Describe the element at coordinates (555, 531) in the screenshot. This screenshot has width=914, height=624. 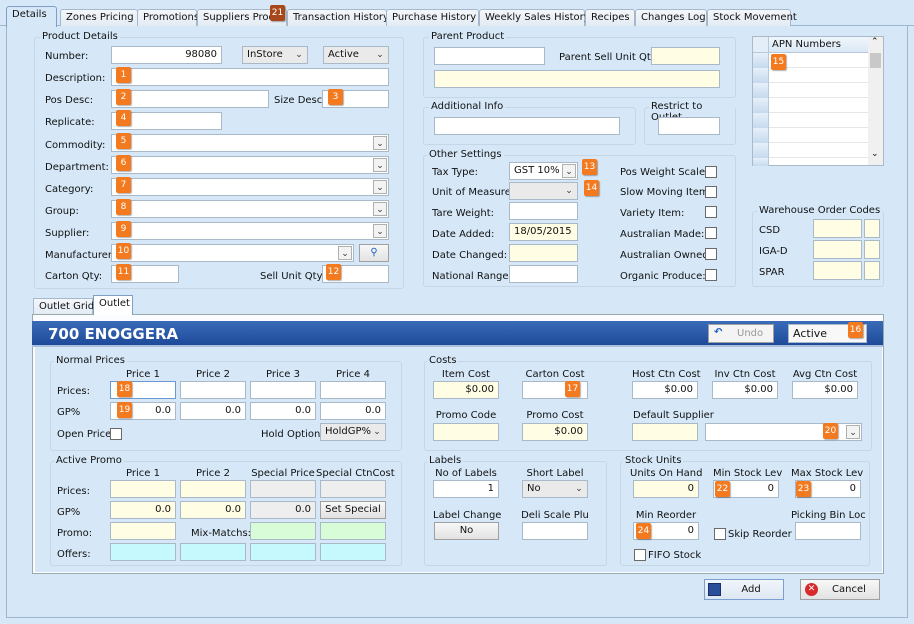
I see `deli-scale-plu-field` at that location.